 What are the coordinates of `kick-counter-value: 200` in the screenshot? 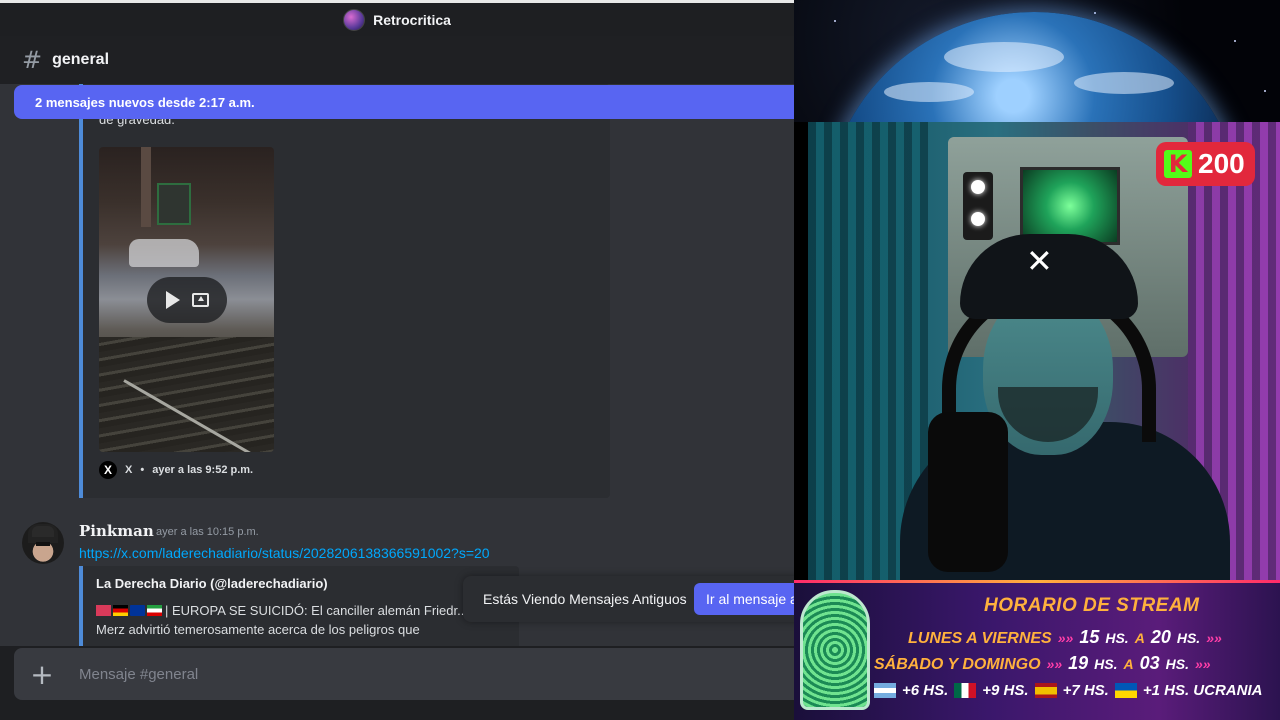 It's located at (1221, 163).